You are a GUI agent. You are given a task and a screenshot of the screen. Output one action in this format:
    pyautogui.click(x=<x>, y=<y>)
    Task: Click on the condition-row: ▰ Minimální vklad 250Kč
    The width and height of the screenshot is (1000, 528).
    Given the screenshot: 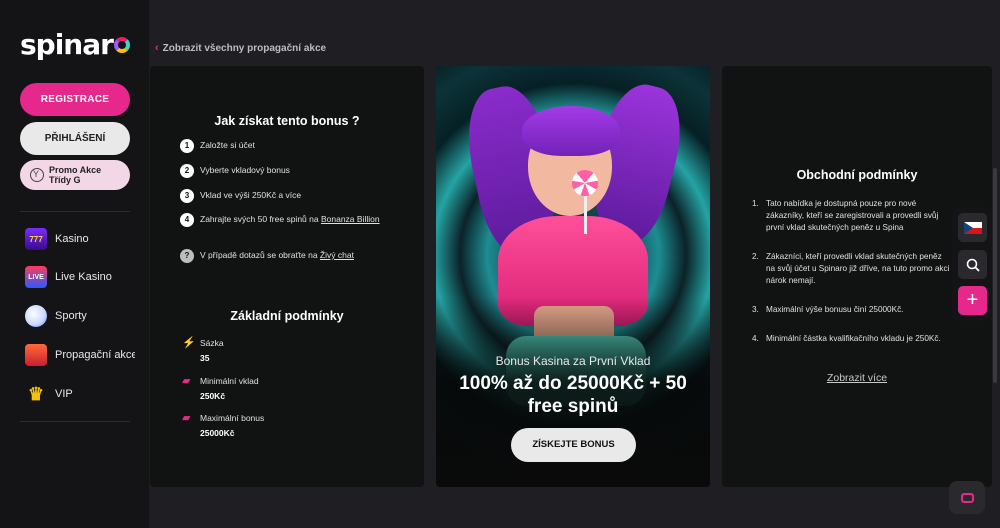 What is the action you would take?
    pyautogui.click(x=220, y=388)
    